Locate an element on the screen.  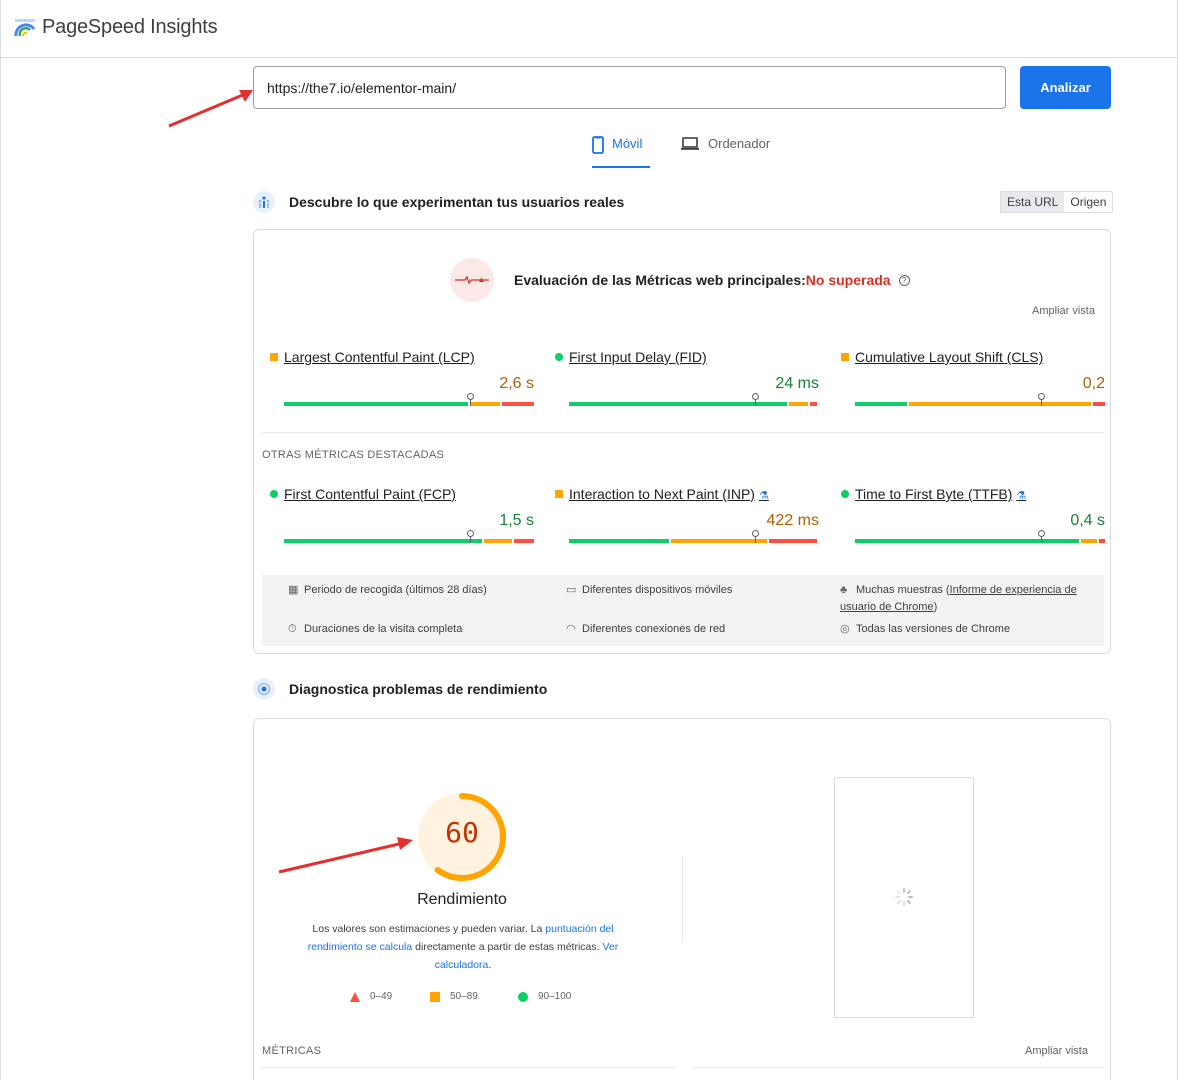
metric-name: Time to First Byte (TTFB) ⚗ is located at coordinates (940, 494).